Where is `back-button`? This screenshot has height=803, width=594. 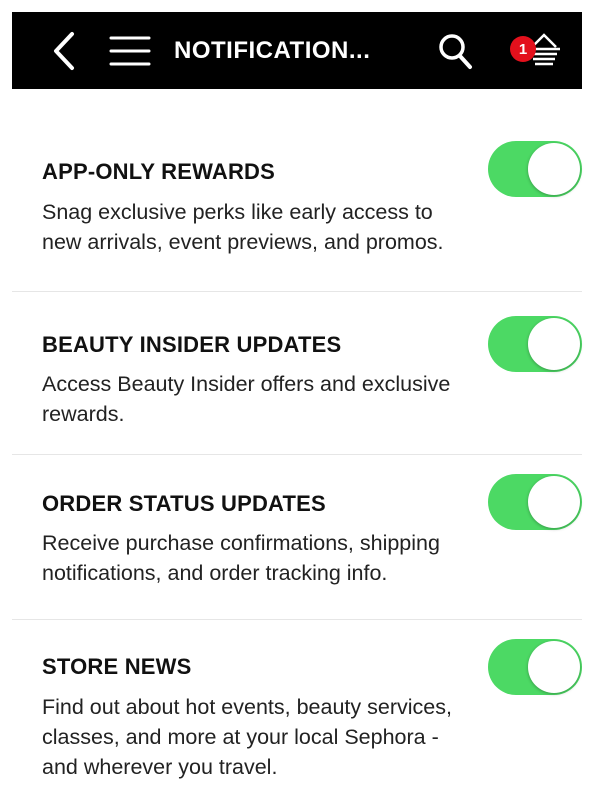 back-button is located at coordinates (64, 50).